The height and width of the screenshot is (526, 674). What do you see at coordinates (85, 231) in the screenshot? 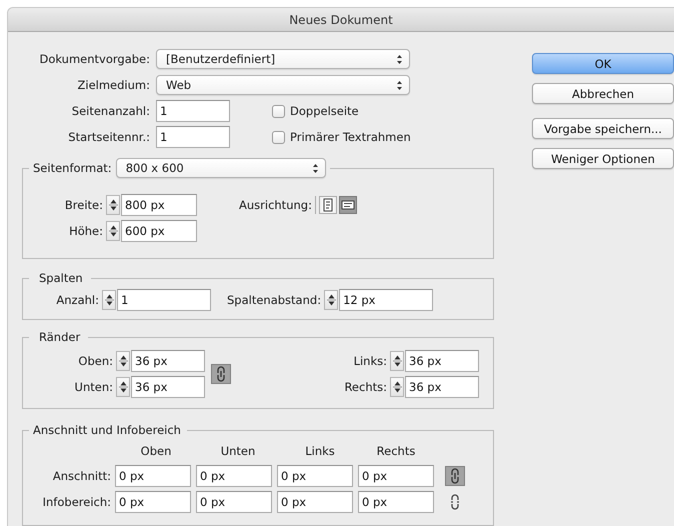
I see `field-label: Höhe:` at bounding box center [85, 231].